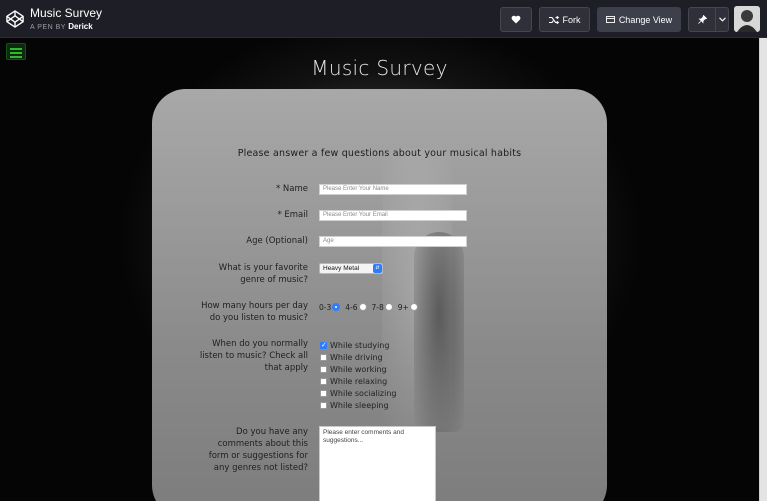 The width and height of the screenshot is (767, 501). I want to click on fork-button: Fork, so click(564, 19).